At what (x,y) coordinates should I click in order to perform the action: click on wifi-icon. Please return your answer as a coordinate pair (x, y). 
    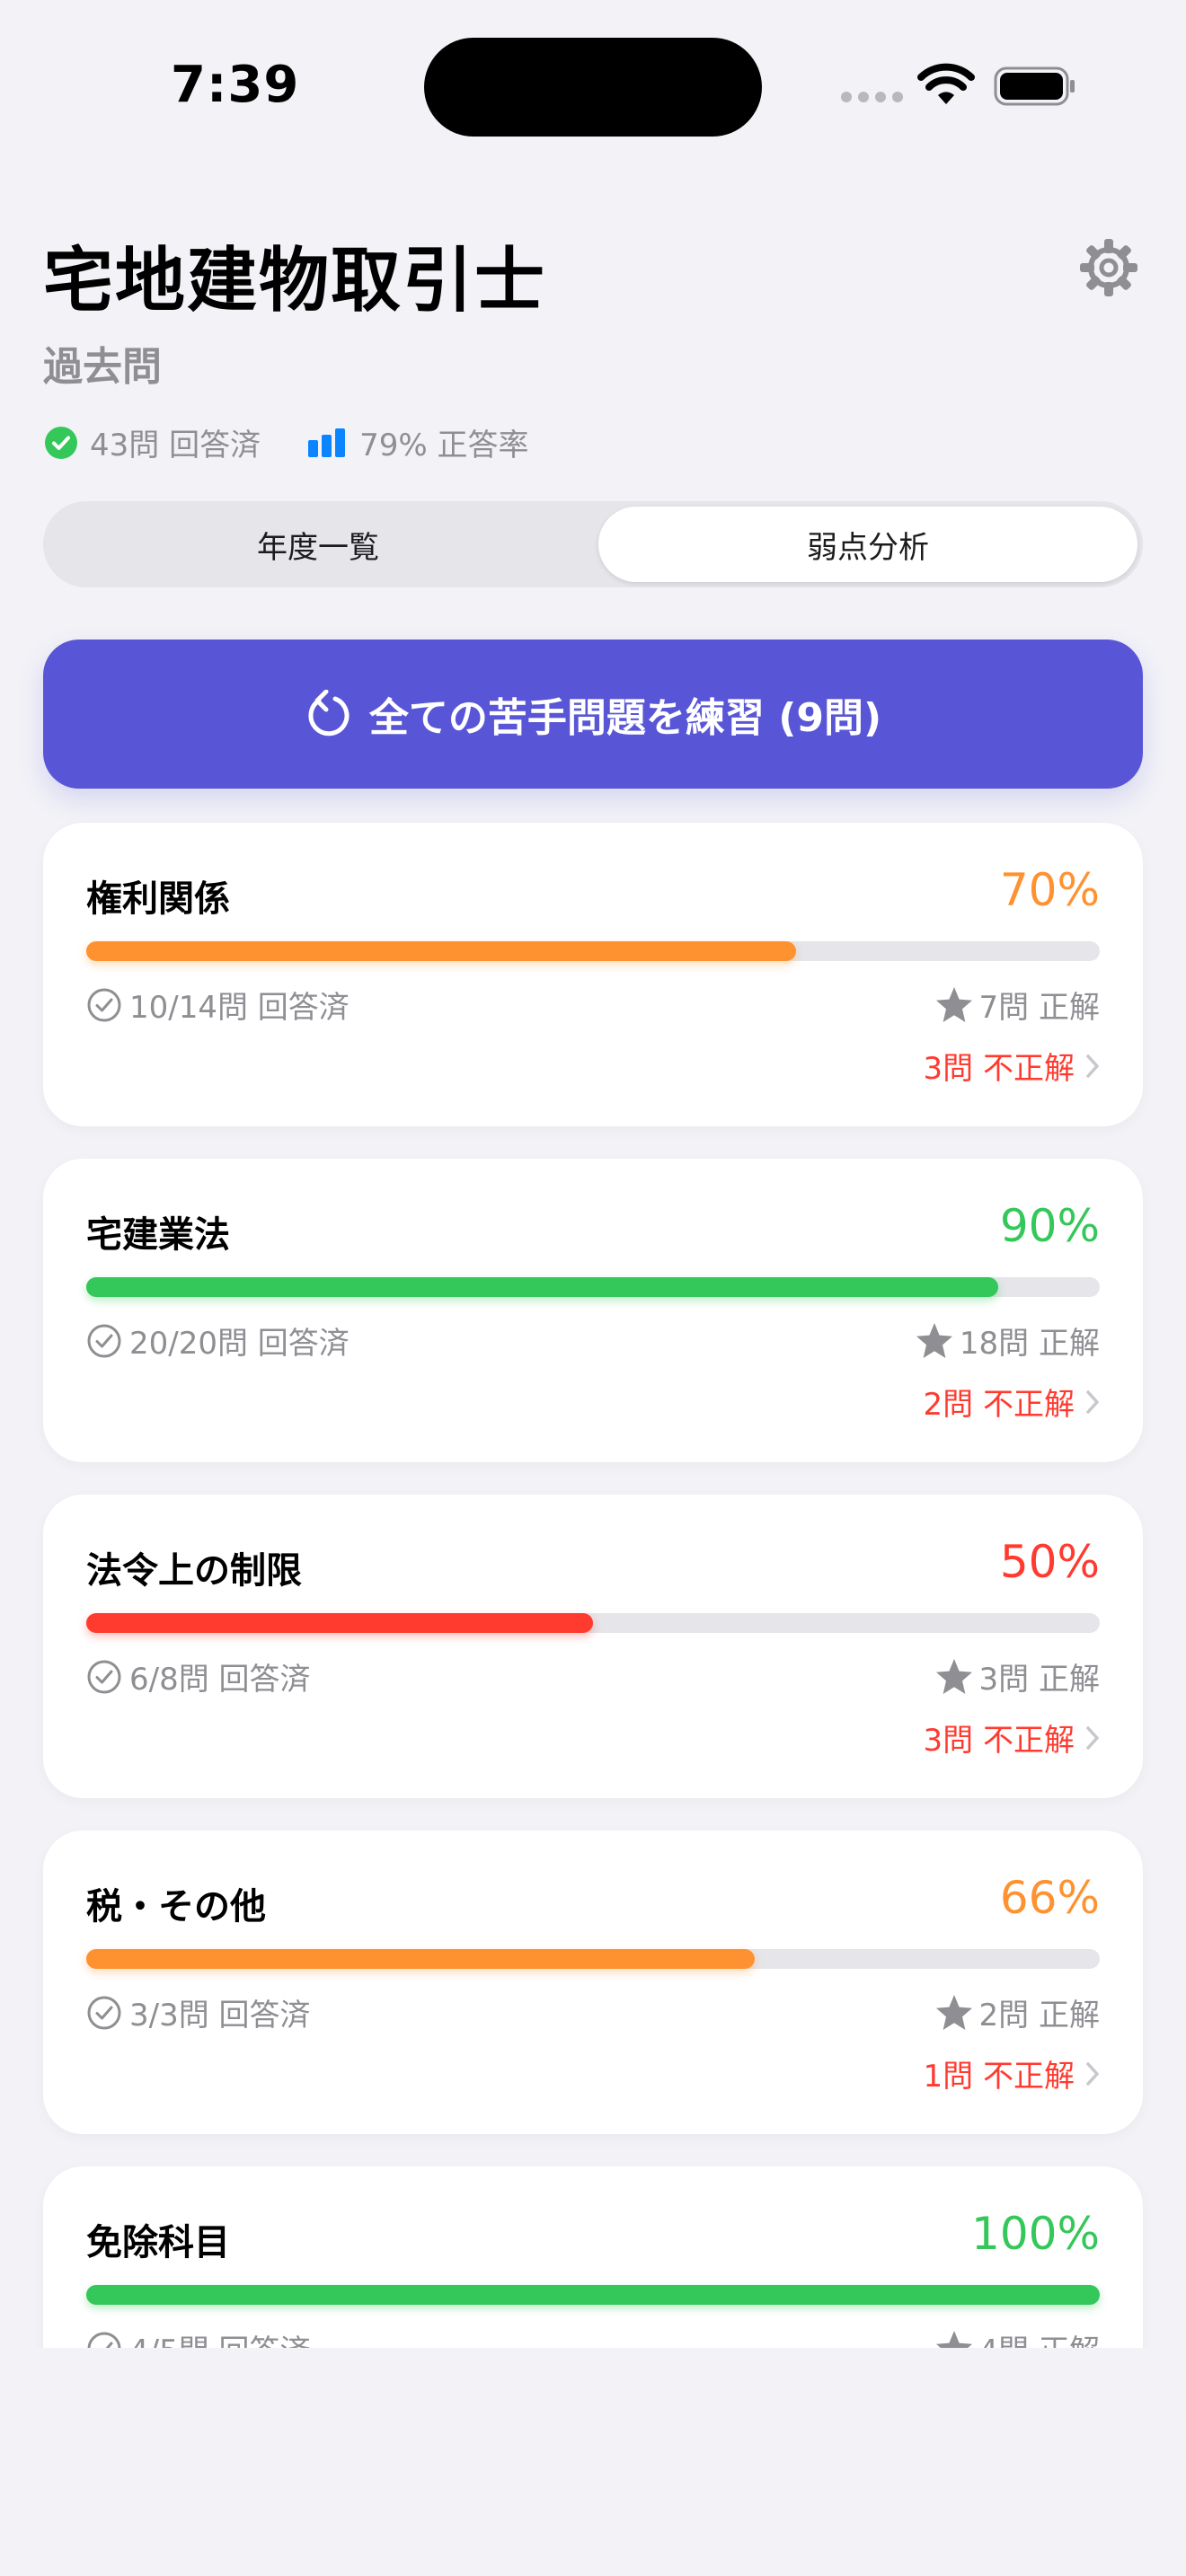
    Looking at the image, I should click on (946, 83).